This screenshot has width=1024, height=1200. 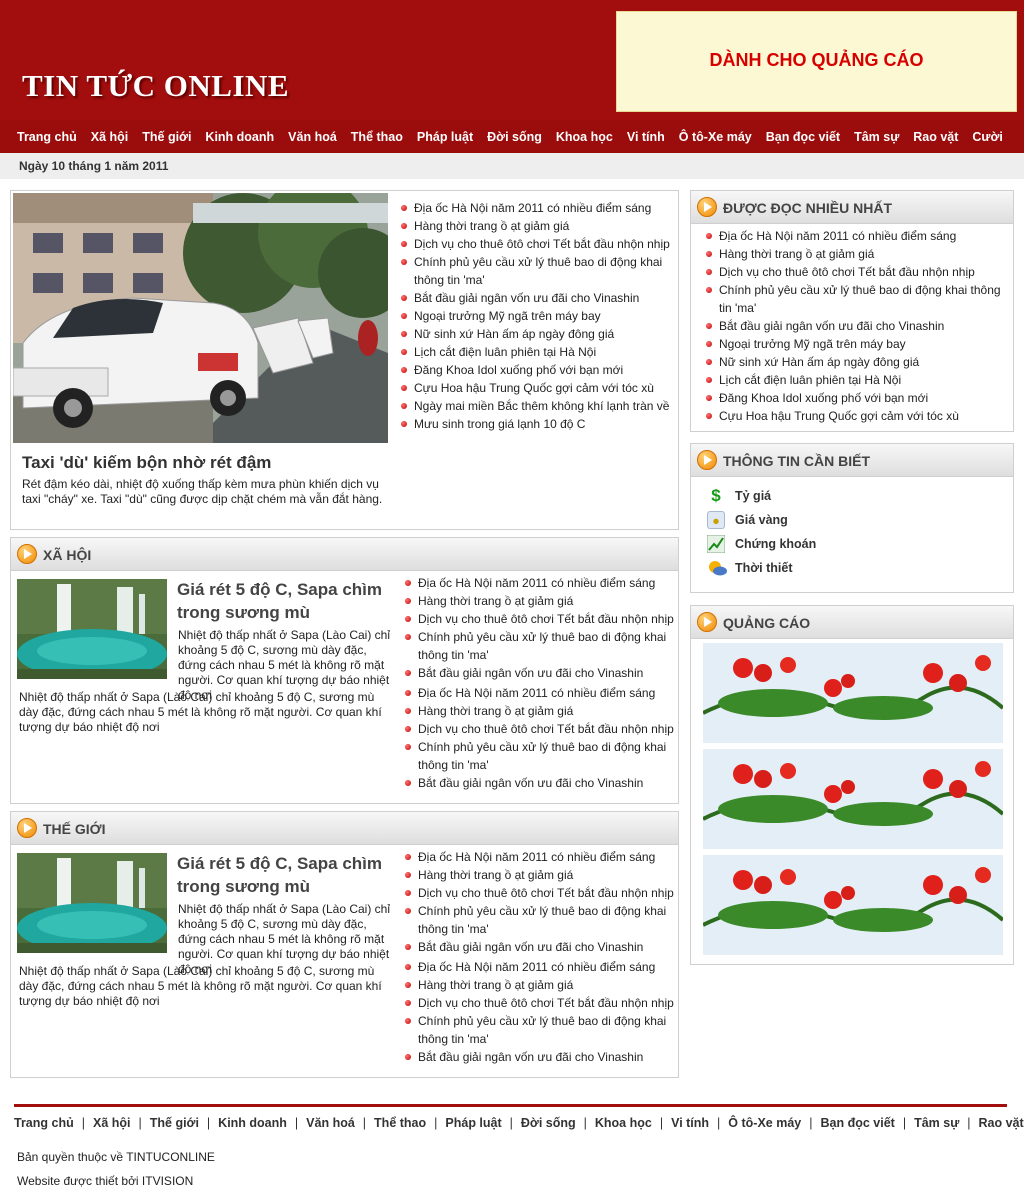 I want to click on info-item-label: Thời thiết, so click(x=764, y=568).